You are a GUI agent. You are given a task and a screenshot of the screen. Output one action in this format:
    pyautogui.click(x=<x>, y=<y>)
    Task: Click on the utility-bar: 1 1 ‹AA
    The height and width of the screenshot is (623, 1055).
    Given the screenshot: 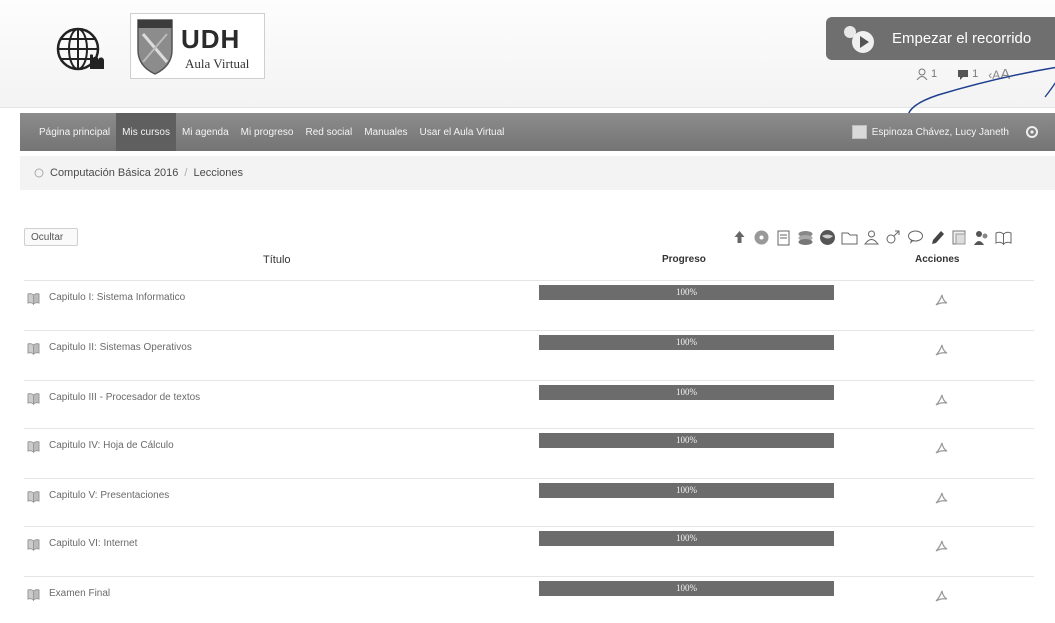 What is the action you would take?
    pyautogui.click(x=963, y=74)
    